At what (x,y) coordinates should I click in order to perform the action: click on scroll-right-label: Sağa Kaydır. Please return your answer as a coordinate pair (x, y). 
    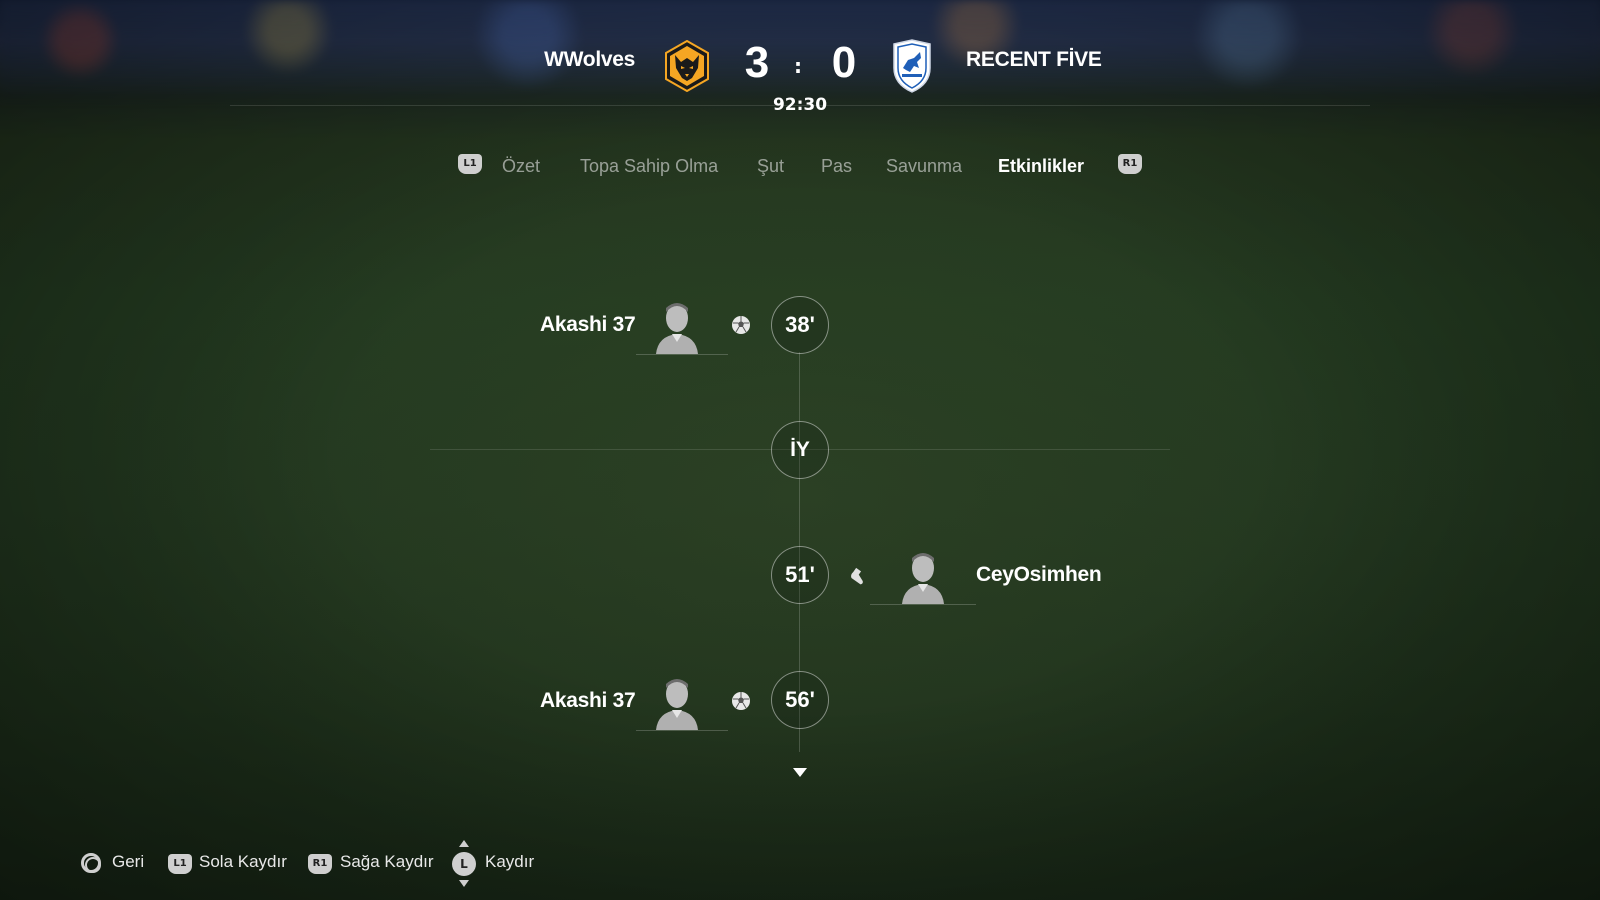
    Looking at the image, I should click on (387, 862).